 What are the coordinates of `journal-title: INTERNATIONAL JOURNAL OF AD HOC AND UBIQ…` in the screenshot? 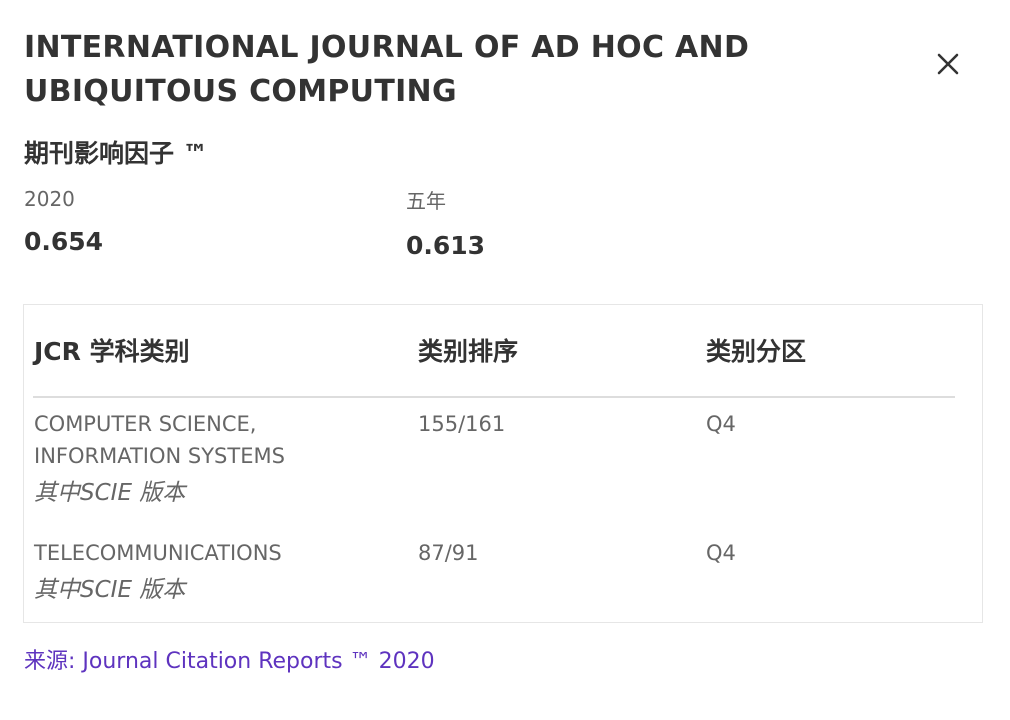 It's located at (387, 69).